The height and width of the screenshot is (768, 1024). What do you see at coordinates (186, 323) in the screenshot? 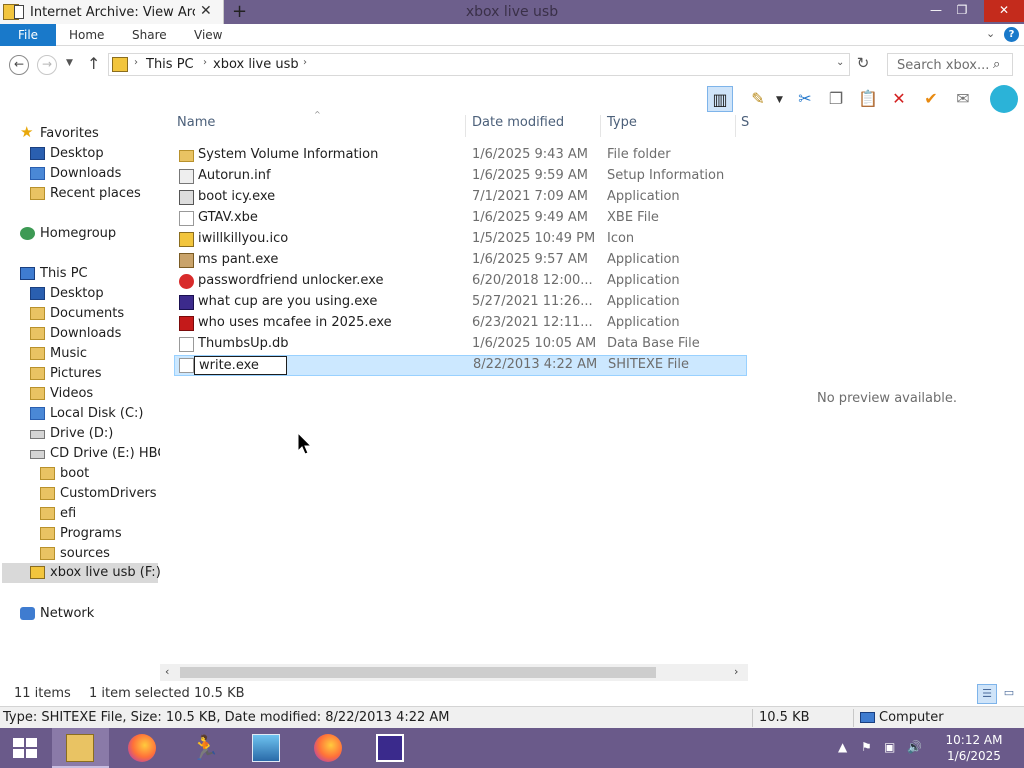
I see `mcafee-icon` at bounding box center [186, 323].